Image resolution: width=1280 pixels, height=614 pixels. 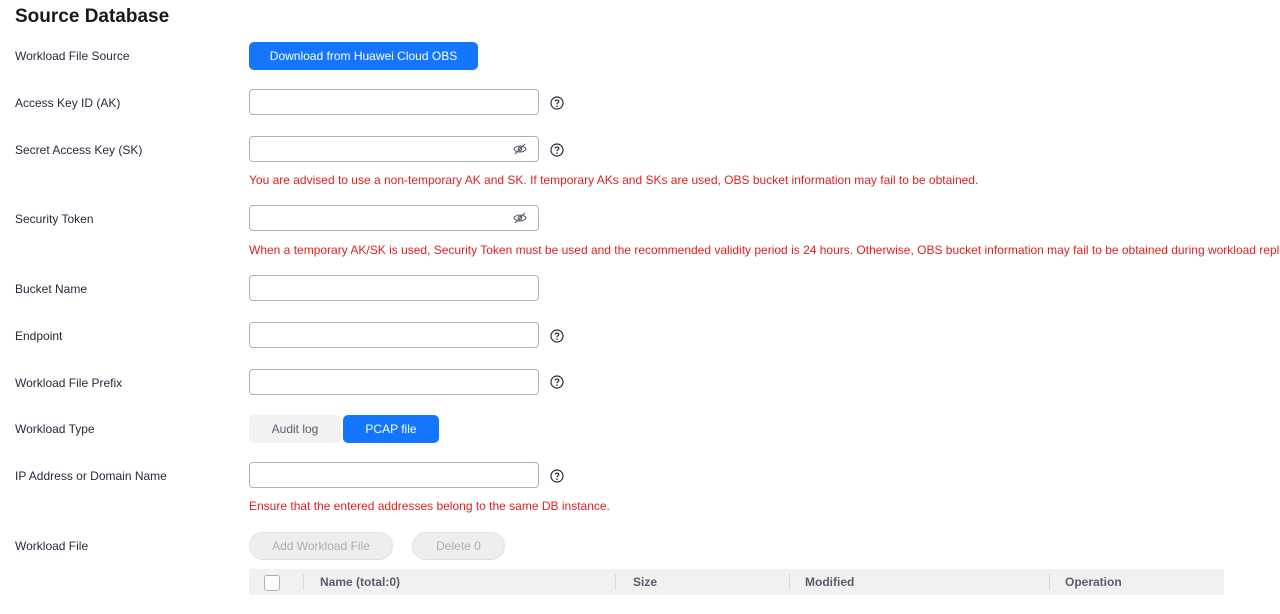 I want to click on workload-file-label: Workload File, so click(x=52, y=546).